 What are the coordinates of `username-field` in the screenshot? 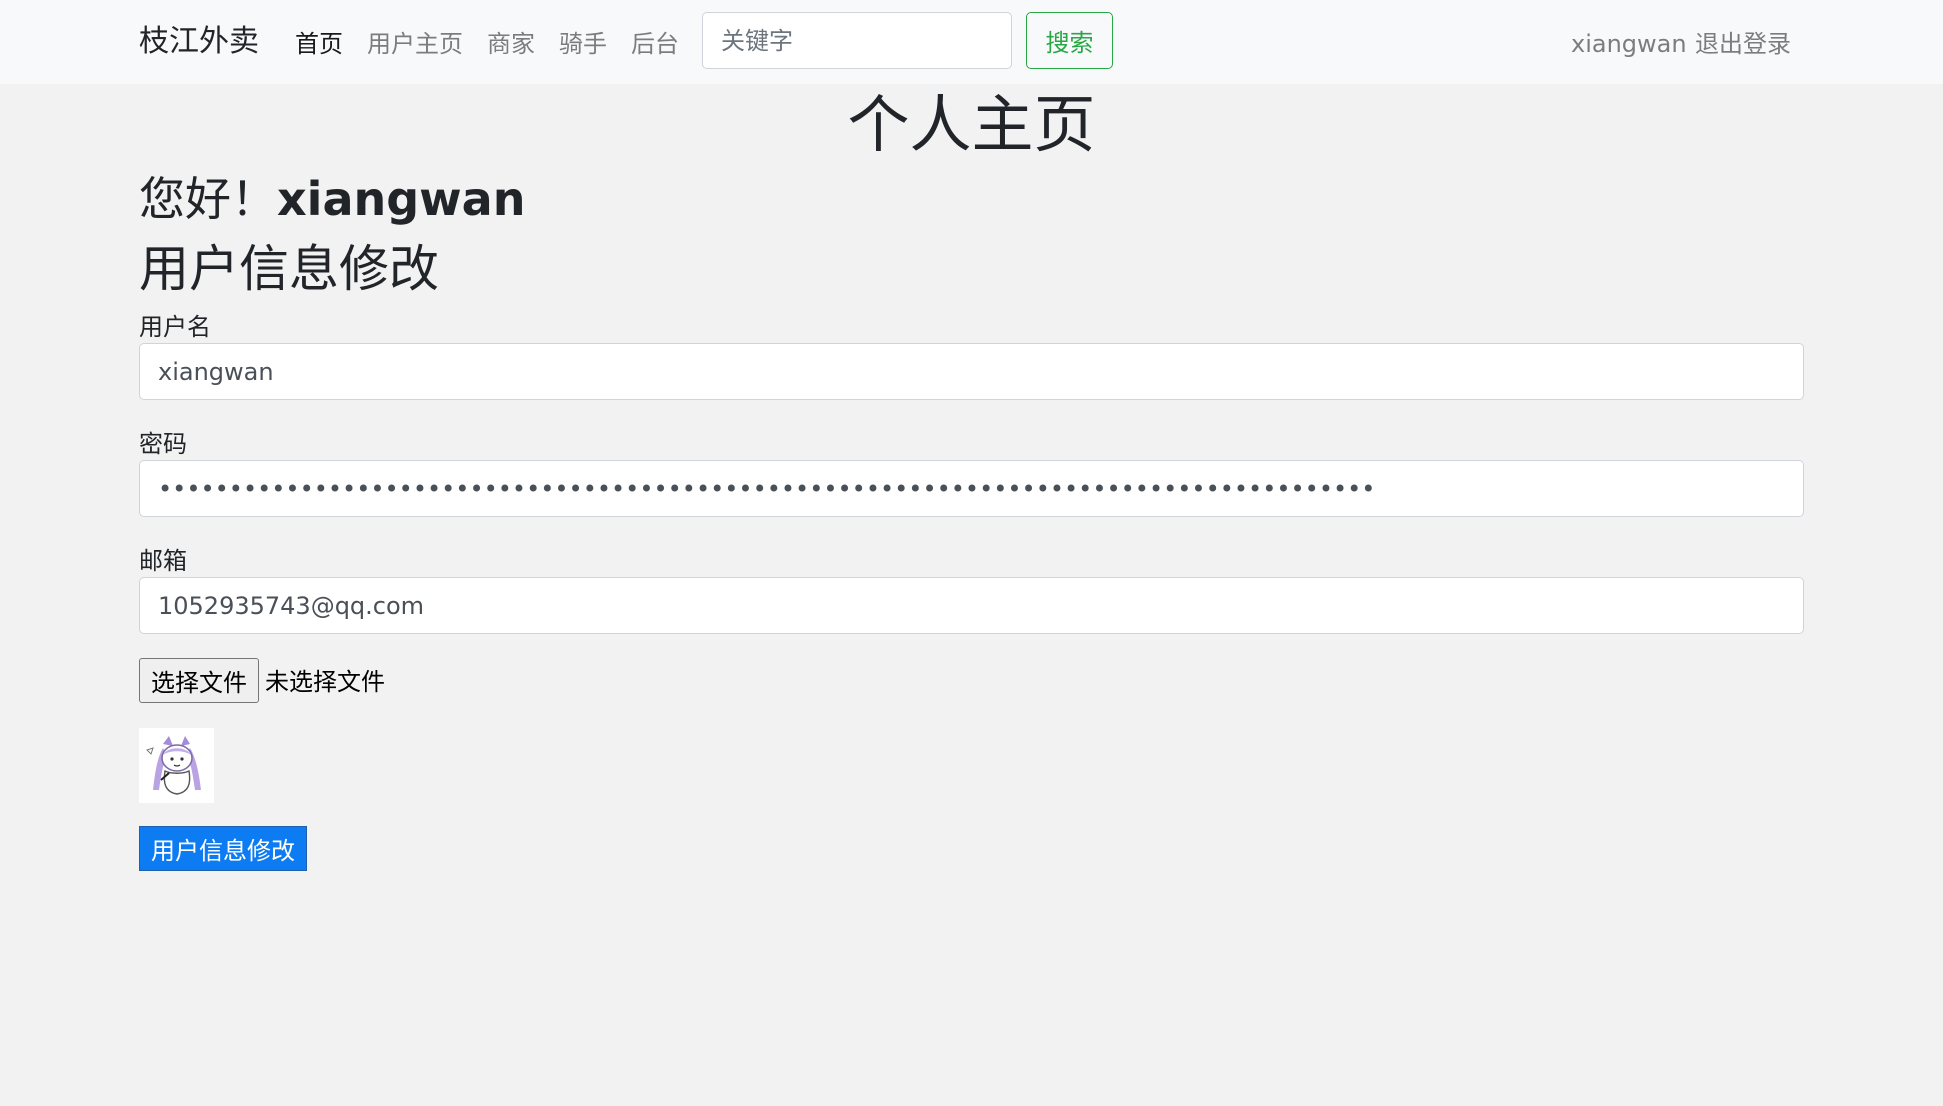 It's located at (971, 371).